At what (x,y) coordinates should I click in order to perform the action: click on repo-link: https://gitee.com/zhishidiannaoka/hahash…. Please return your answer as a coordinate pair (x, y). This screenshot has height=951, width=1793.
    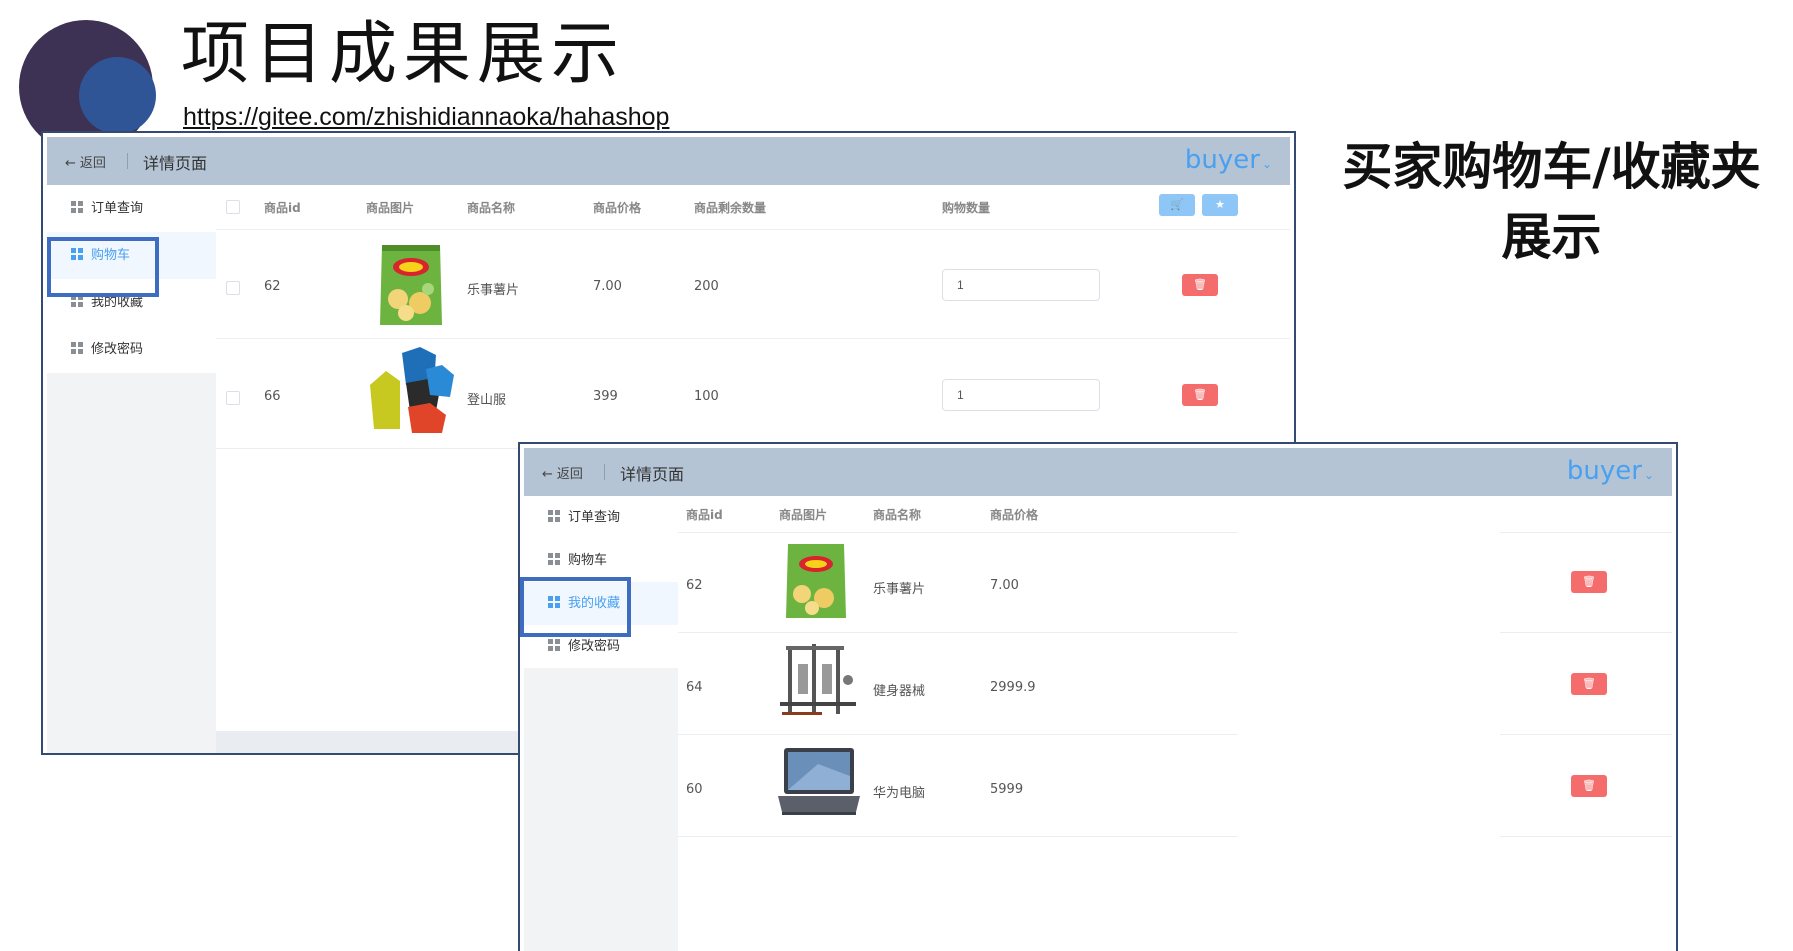
    Looking at the image, I should click on (426, 117).